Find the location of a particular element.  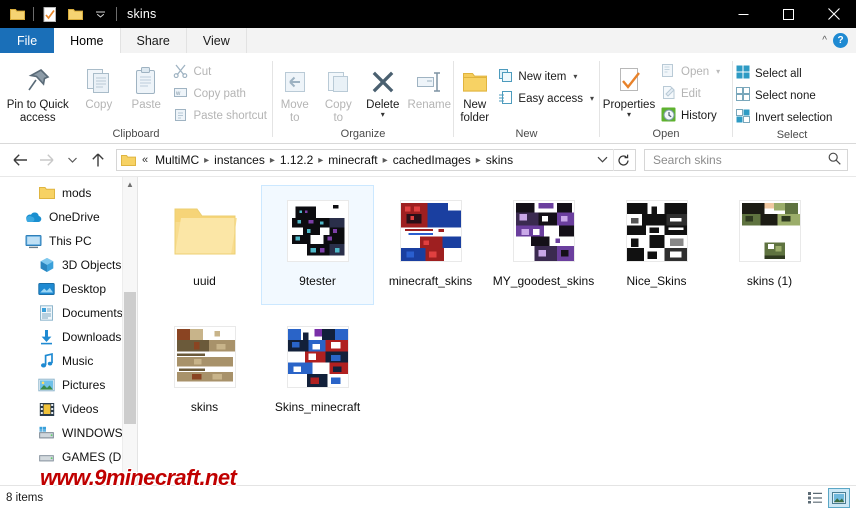

paste-shortcut-button: Paste shortcut is located at coordinates (221, 115).